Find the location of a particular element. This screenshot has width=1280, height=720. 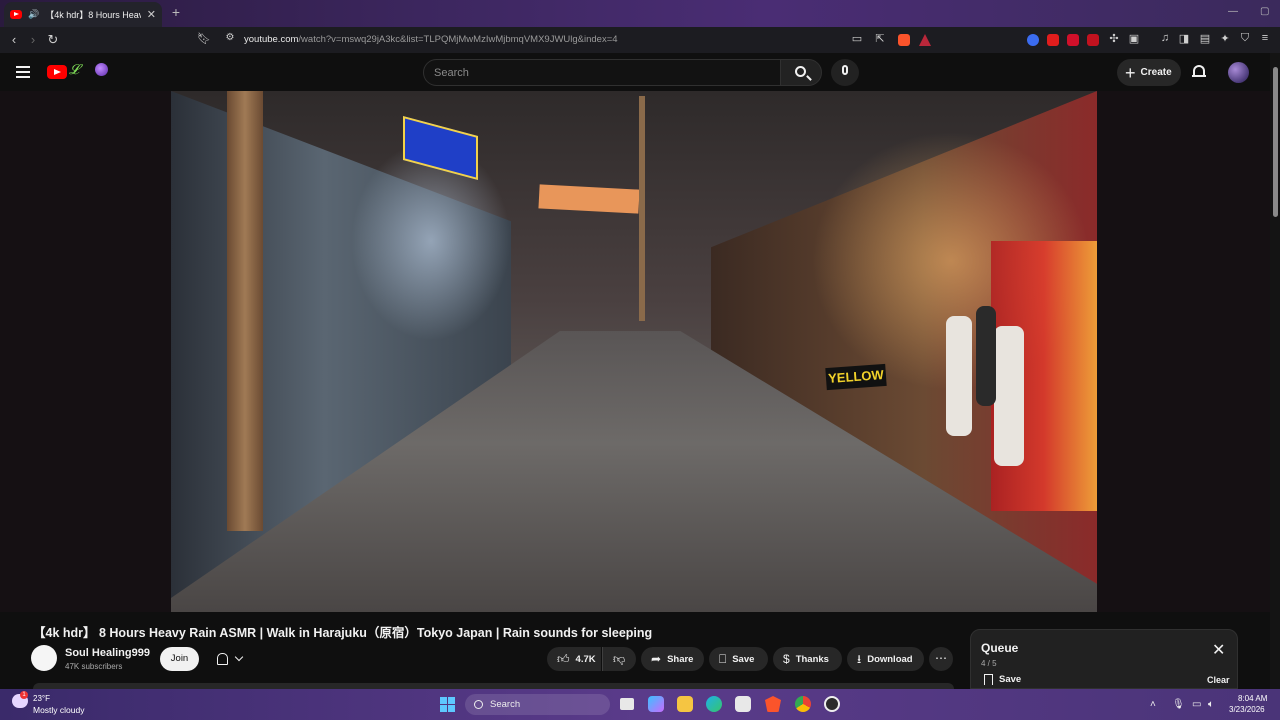

bookmark-icon: 🔖︎ is located at coordinates (204, 38).